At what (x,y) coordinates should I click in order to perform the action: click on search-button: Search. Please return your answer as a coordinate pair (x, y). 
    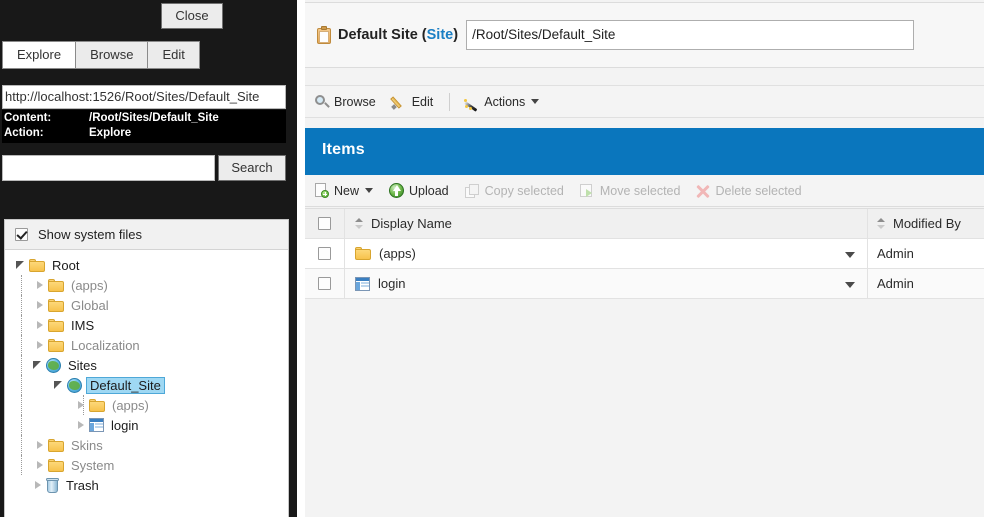
    Looking at the image, I should click on (252, 168).